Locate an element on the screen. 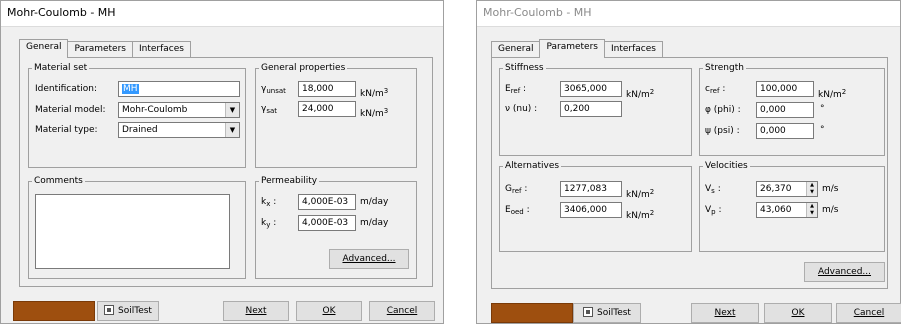  eref-label: Eref : is located at coordinates (516, 89).